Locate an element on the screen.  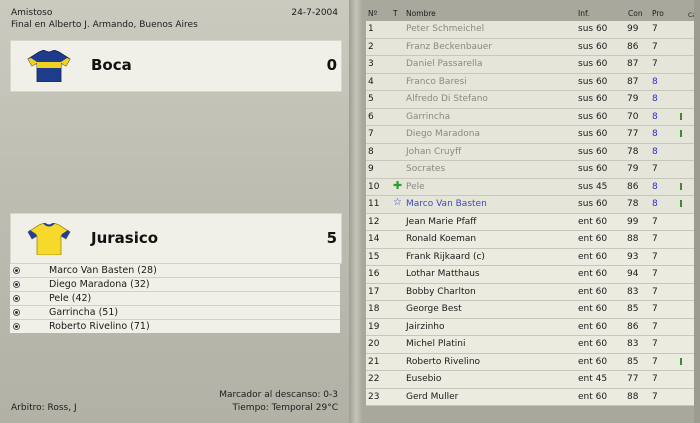
halftime-score: Marcador al descanso: 0-3 is located at coordinates (278, 395).